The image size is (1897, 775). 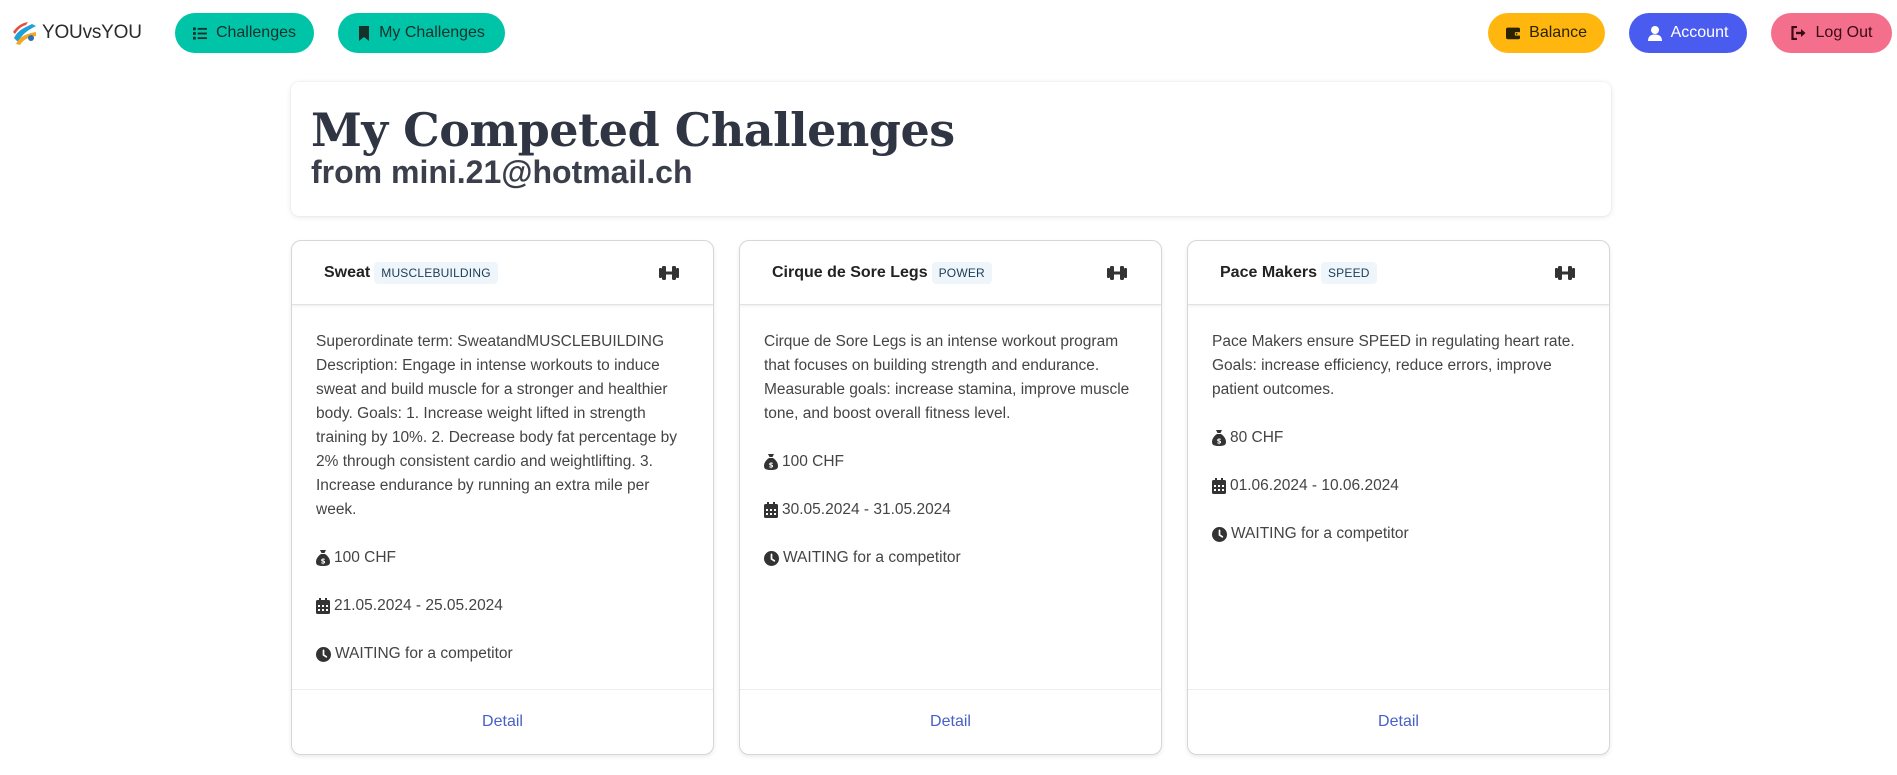 I want to click on card-dates: 01.06.2024 - 10.06.2024, so click(x=1398, y=486).